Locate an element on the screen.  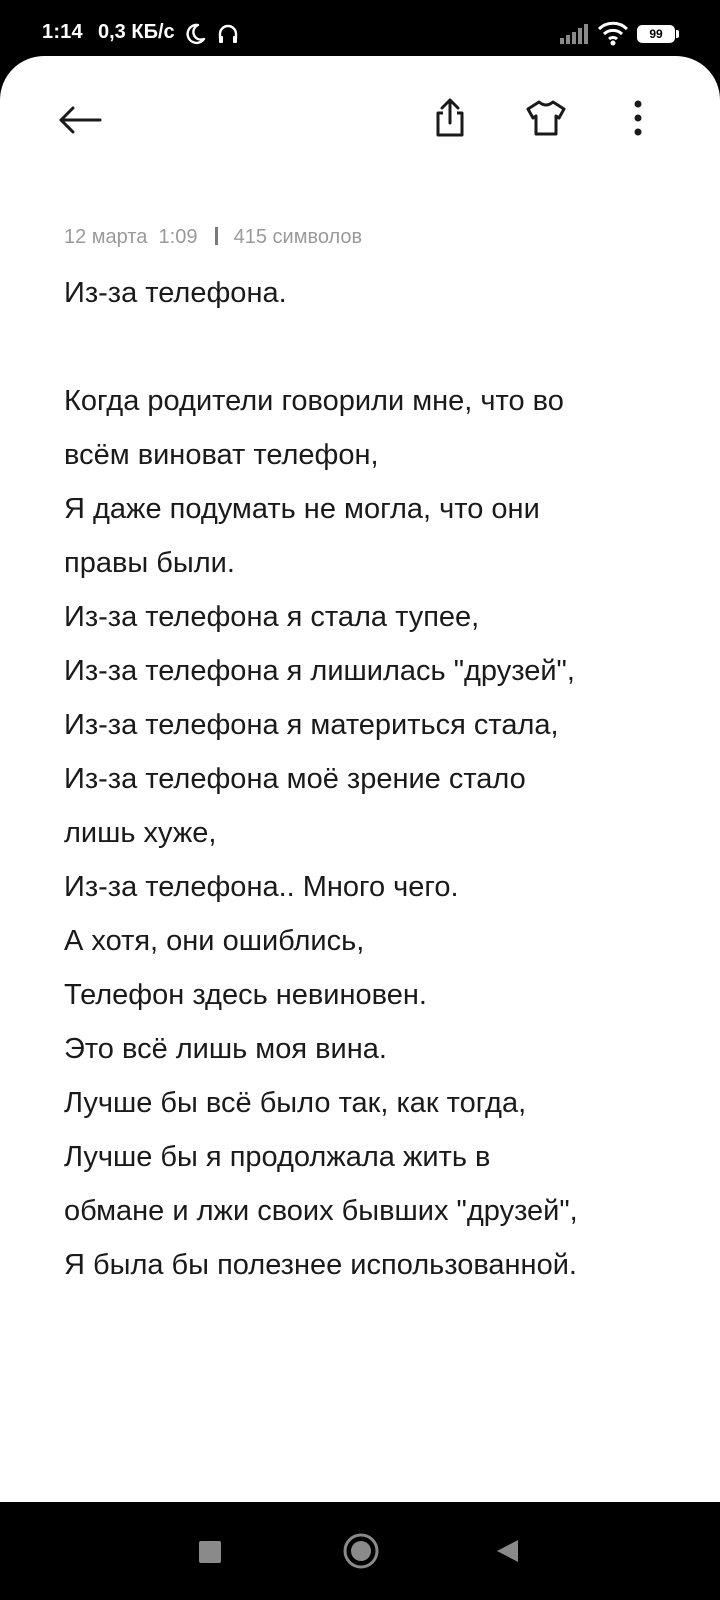
note-line: всём виноват телефон, is located at coordinates (221, 455).